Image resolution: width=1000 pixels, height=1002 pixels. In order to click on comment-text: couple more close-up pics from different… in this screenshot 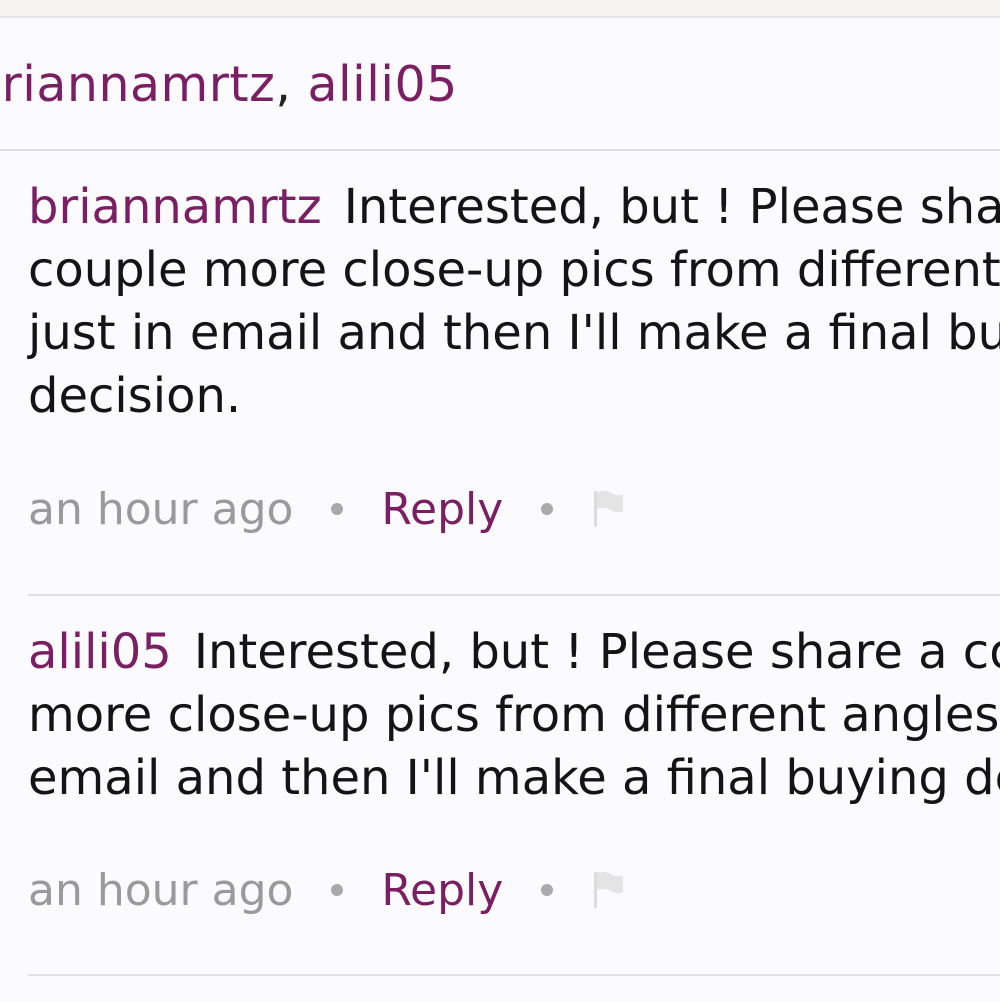, I will do `click(514, 270)`.